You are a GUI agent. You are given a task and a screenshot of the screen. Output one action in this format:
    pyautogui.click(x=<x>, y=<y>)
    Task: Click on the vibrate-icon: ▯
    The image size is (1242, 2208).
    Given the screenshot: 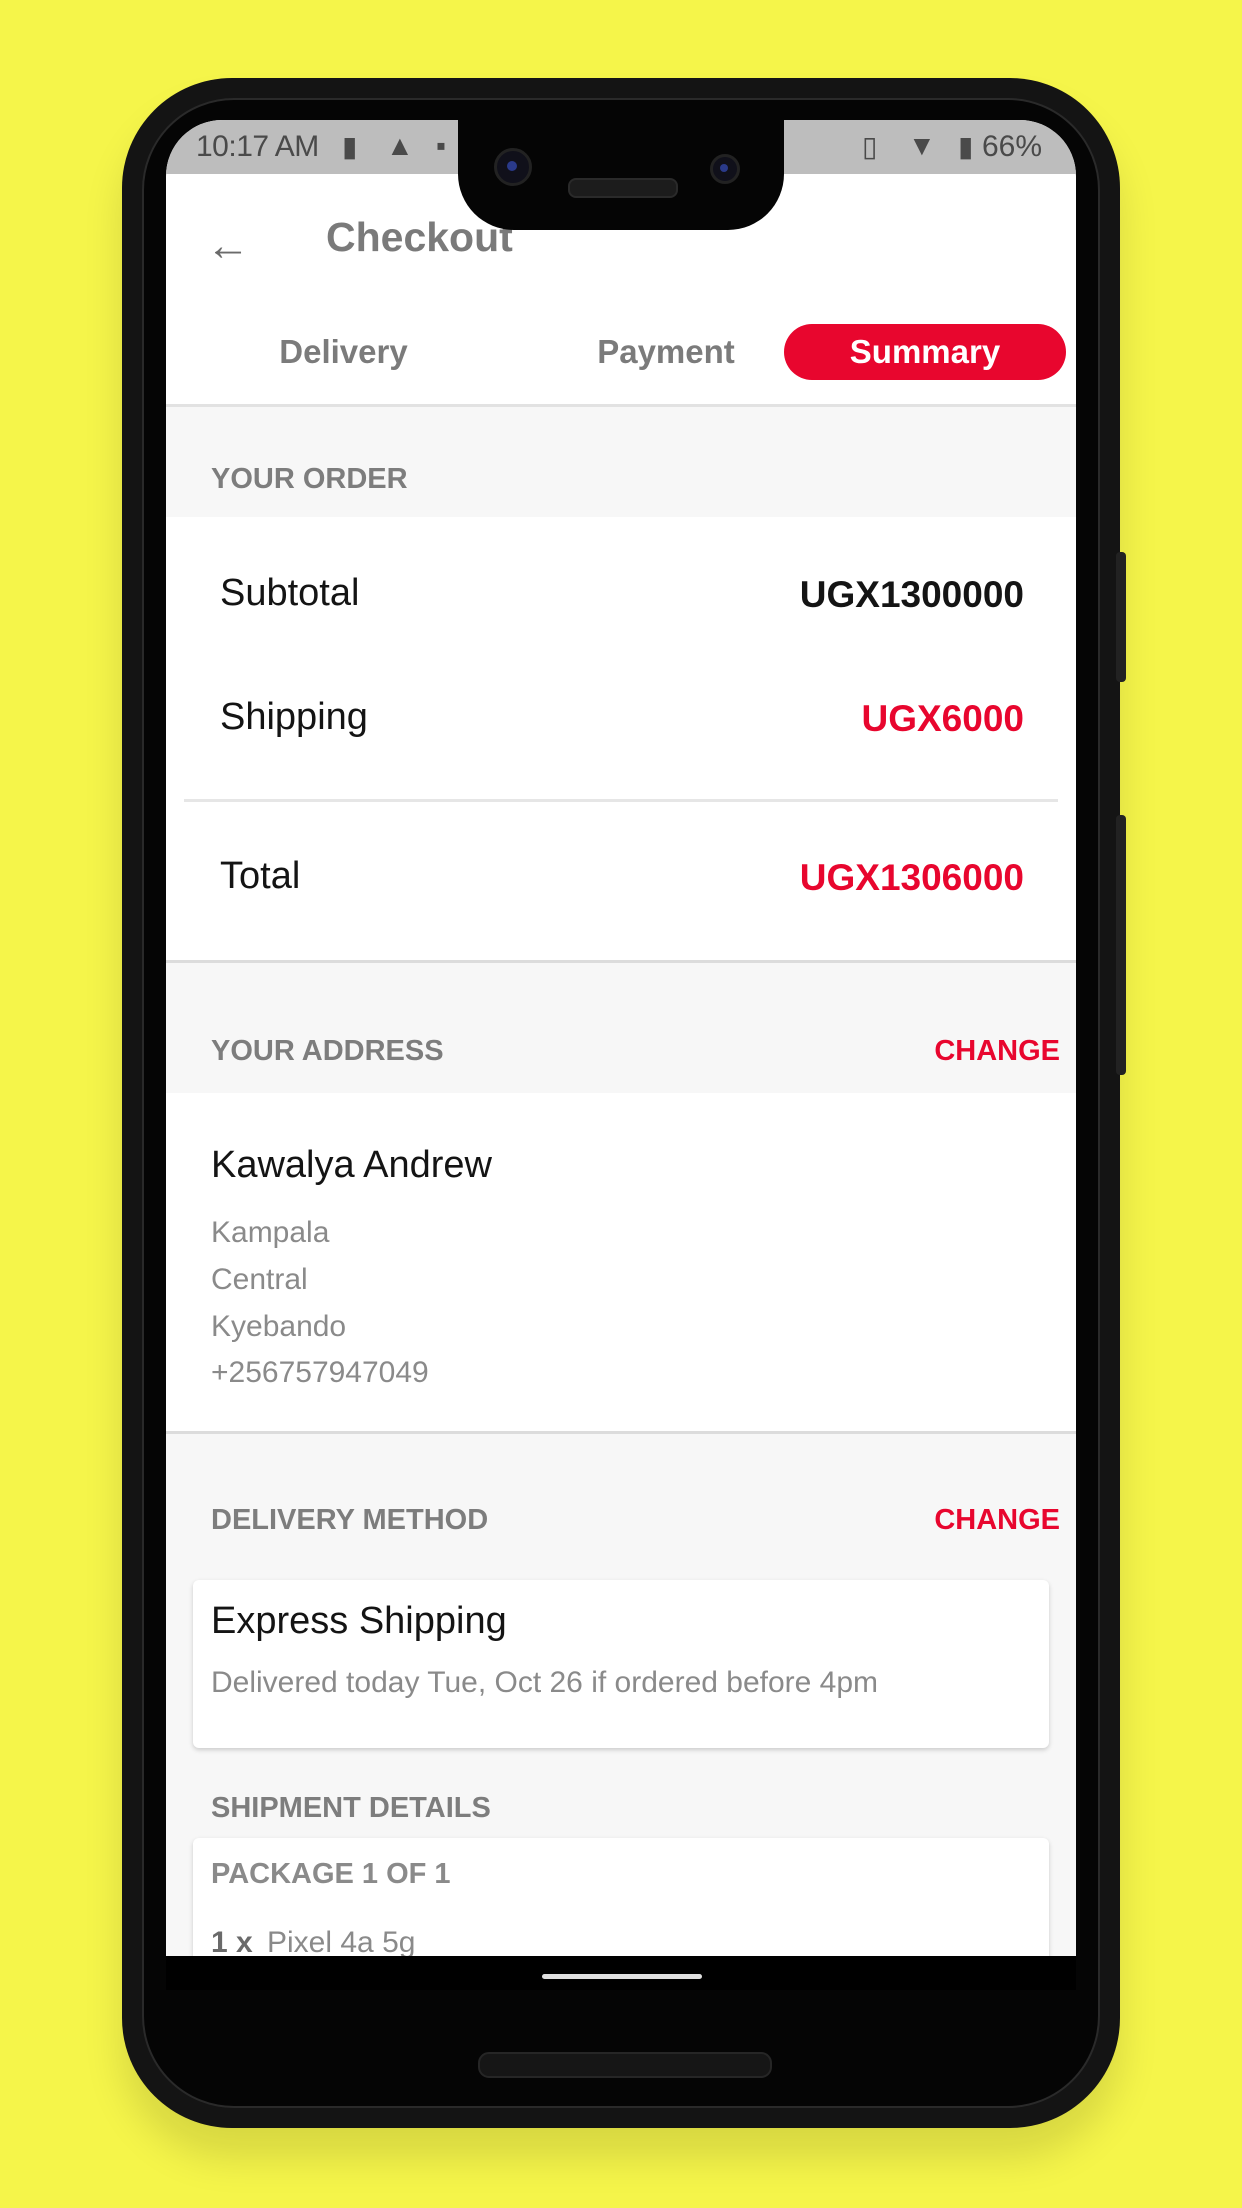 What is the action you would take?
    pyautogui.click(x=870, y=146)
    